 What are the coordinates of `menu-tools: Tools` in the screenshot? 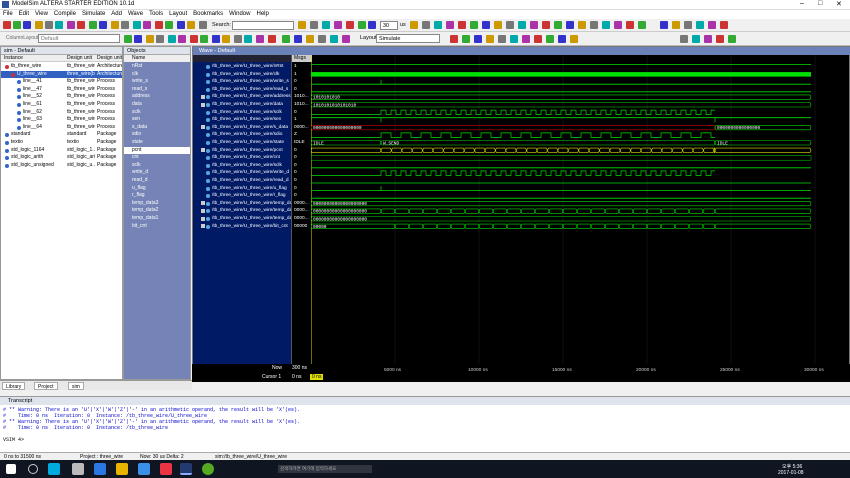 It's located at (156, 14).